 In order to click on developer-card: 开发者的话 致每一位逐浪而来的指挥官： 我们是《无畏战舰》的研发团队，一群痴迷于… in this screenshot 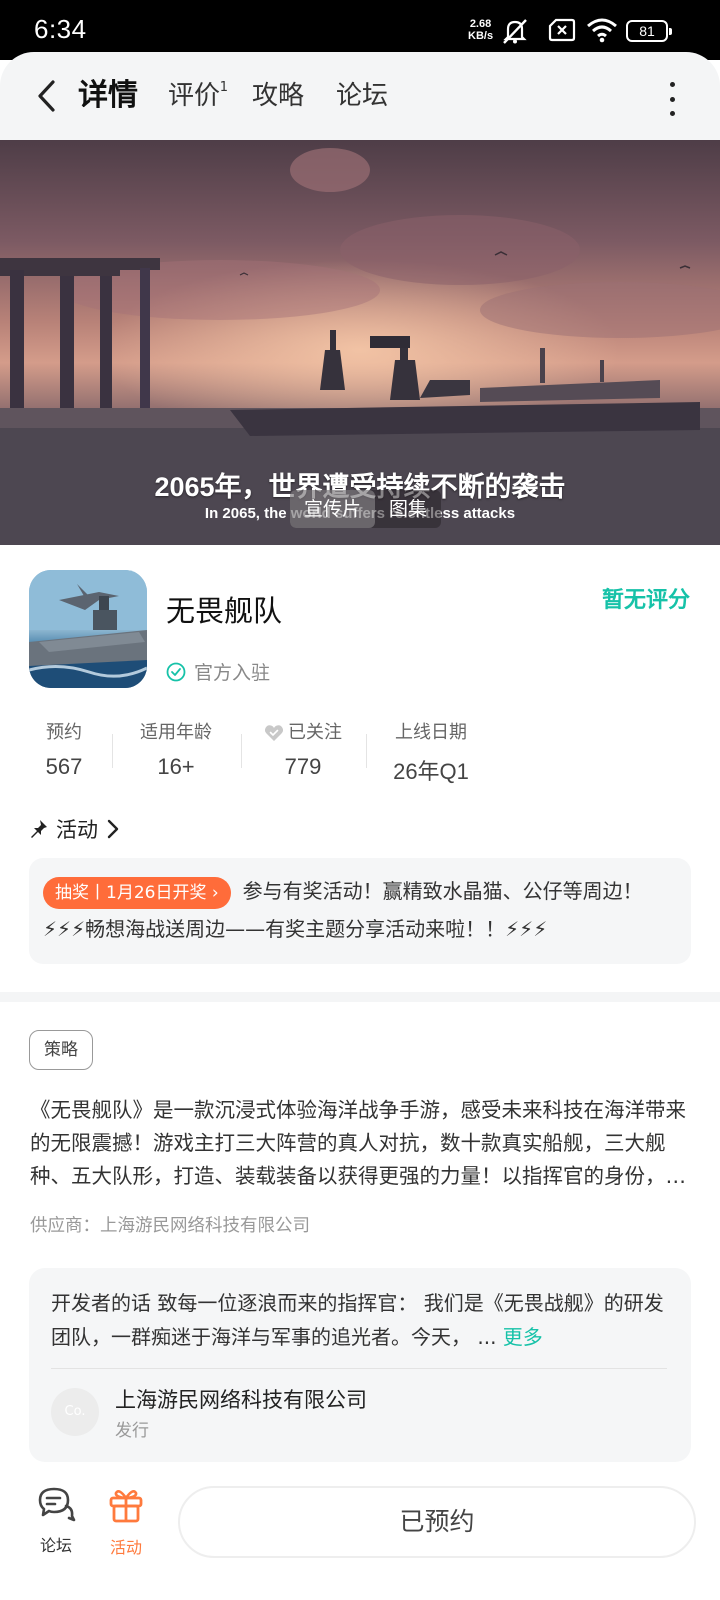, I will do `click(360, 1365)`.